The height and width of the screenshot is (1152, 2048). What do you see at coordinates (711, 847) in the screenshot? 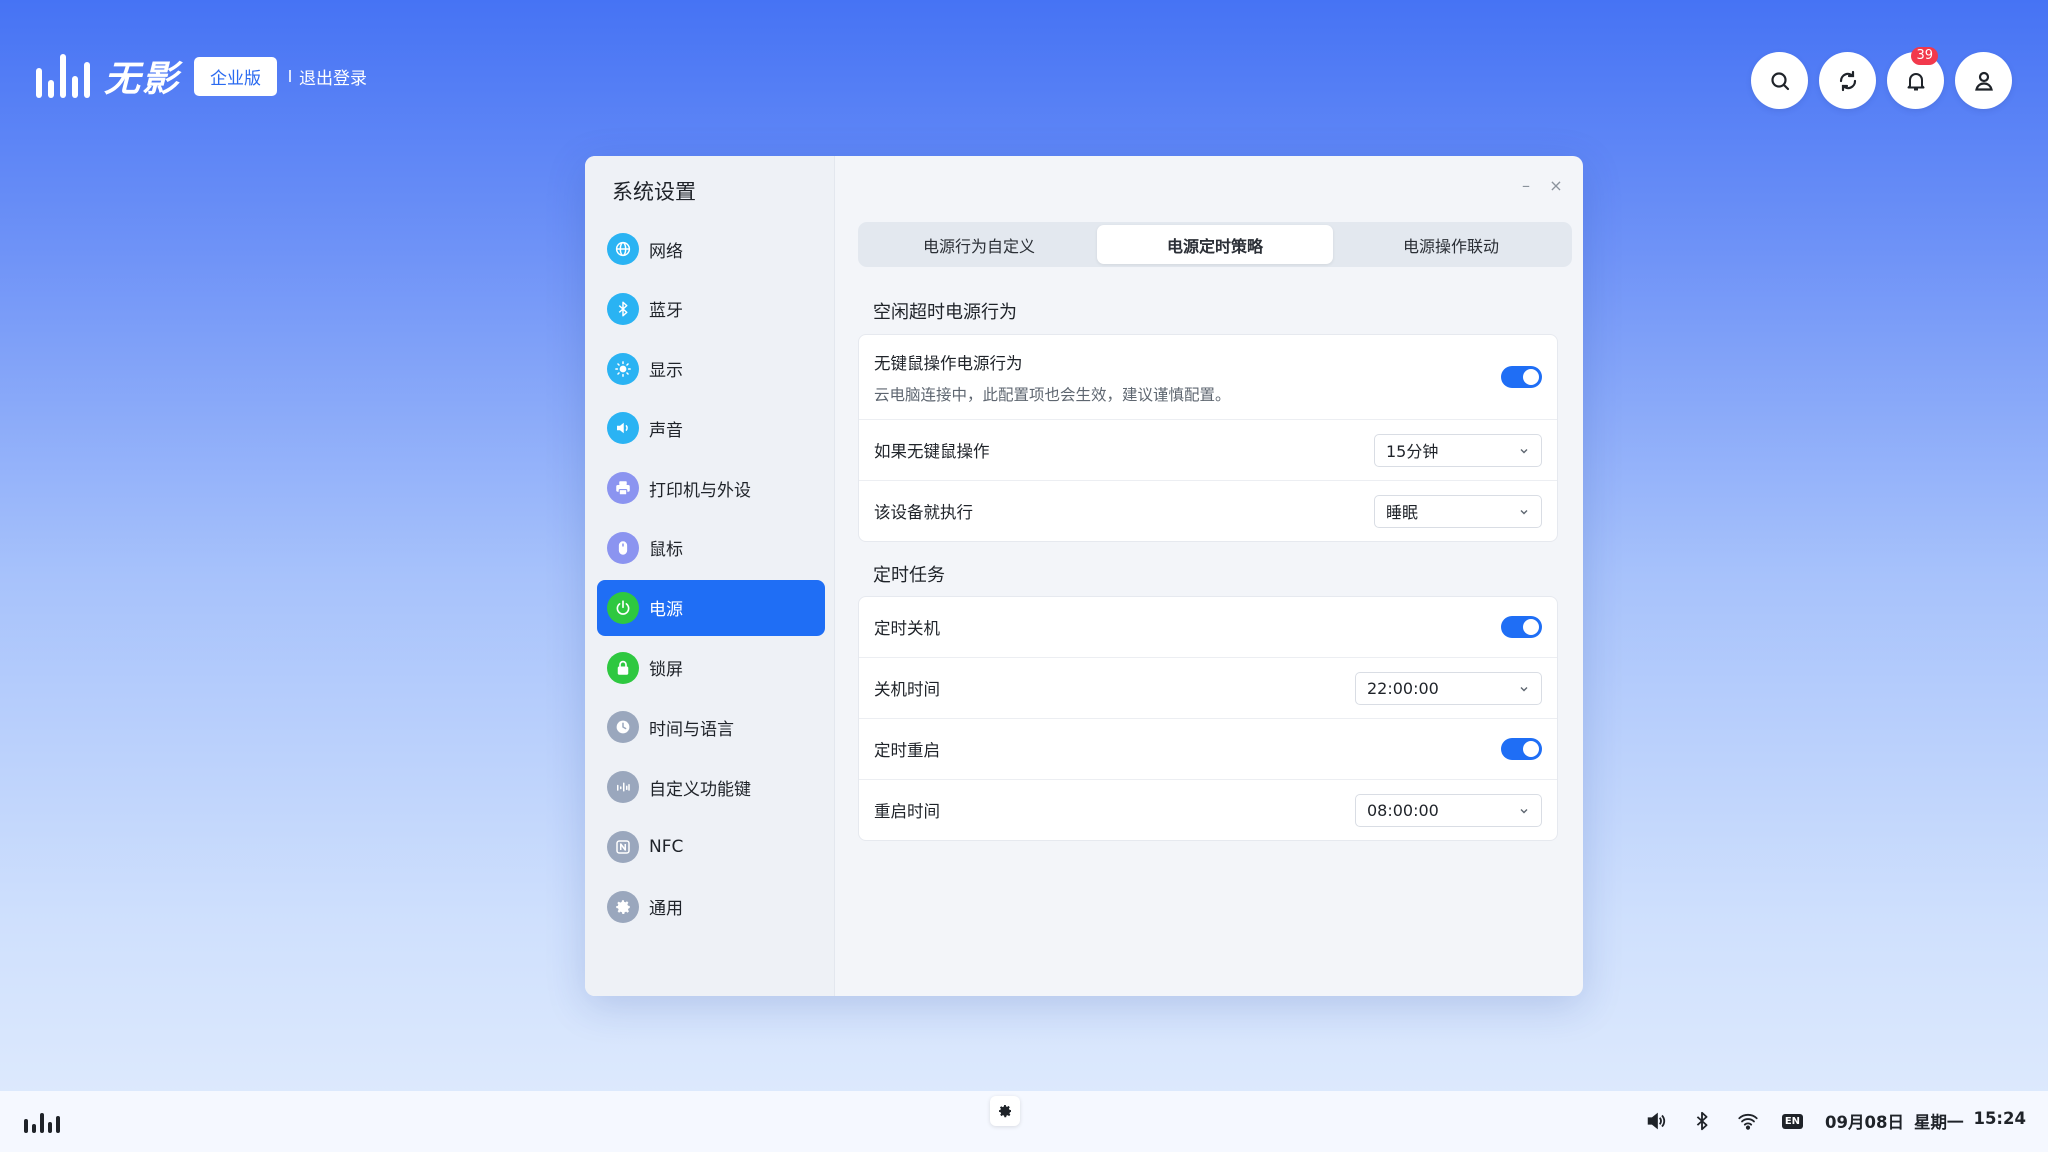
I see `sidebar-item-10: NFC` at bounding box center [711, 847].